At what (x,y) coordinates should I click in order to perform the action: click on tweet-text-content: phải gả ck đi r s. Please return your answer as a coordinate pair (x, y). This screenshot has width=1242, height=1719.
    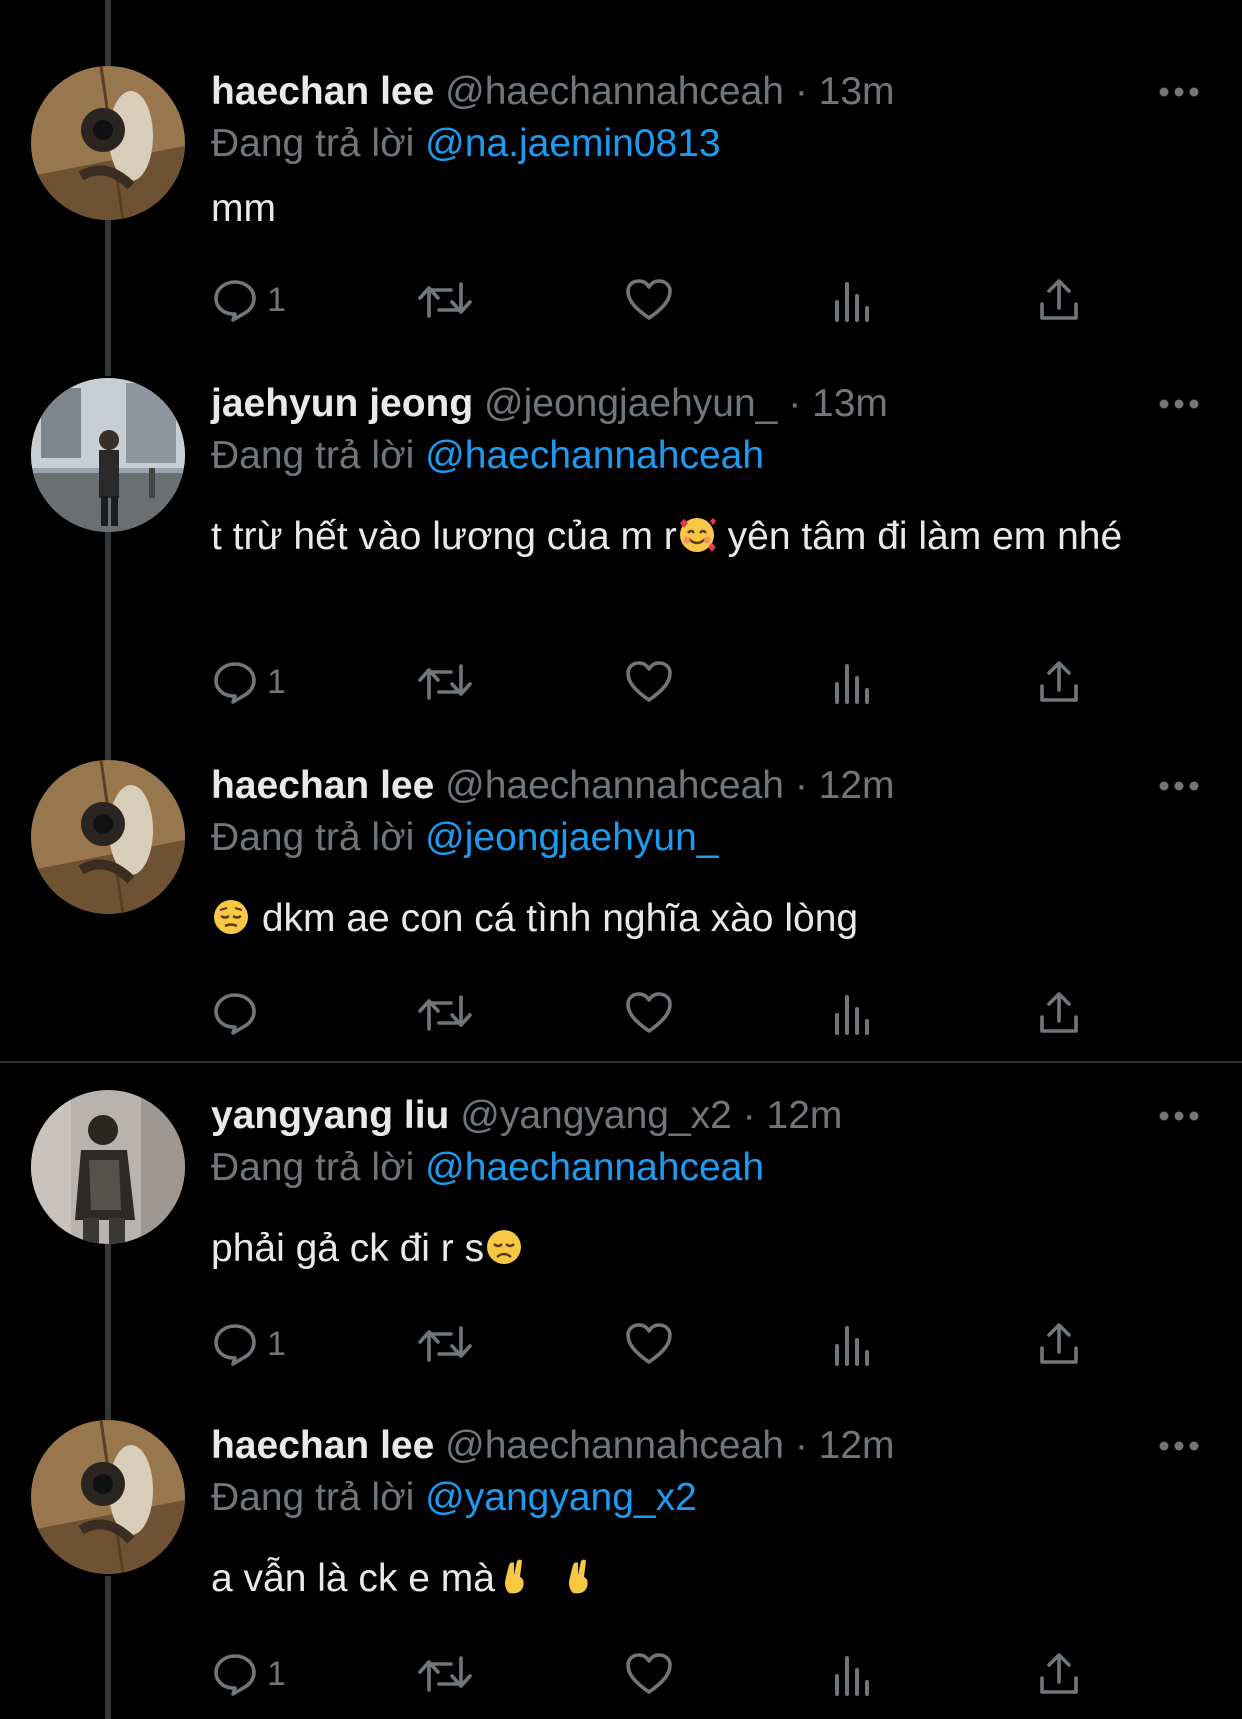
    Looking at the image, I should click on (348, 1248).